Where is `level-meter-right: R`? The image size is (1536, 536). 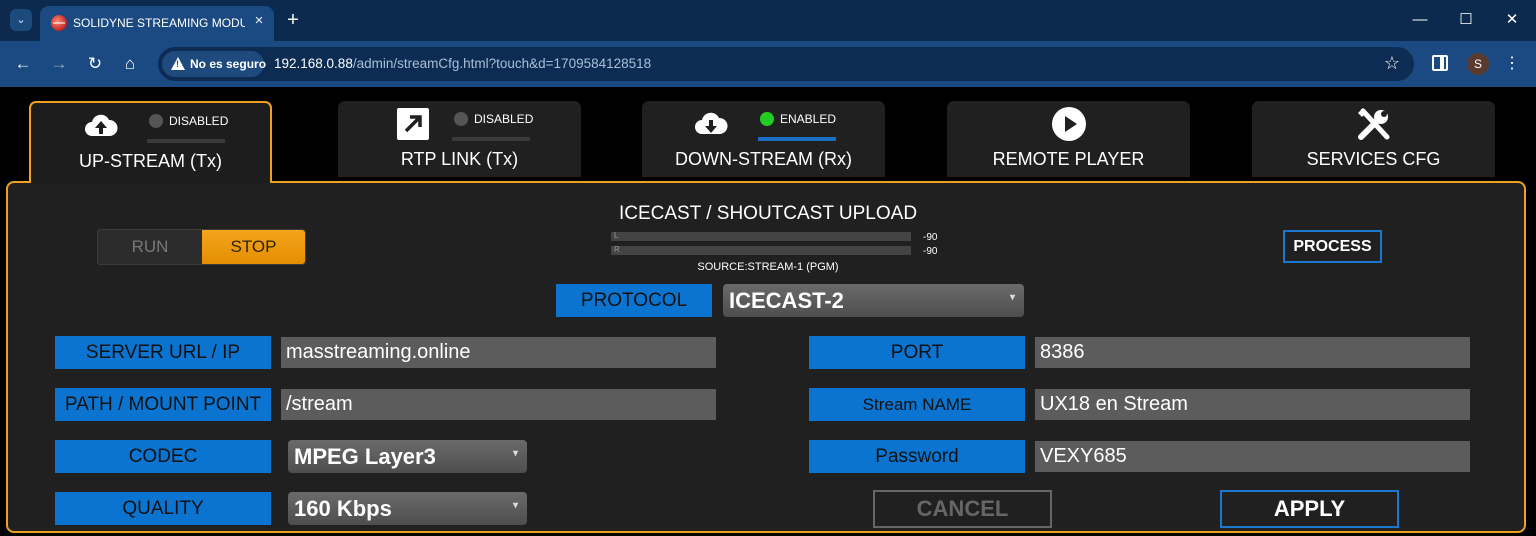
level-meter-right: R is located at coordinates (761, 250).